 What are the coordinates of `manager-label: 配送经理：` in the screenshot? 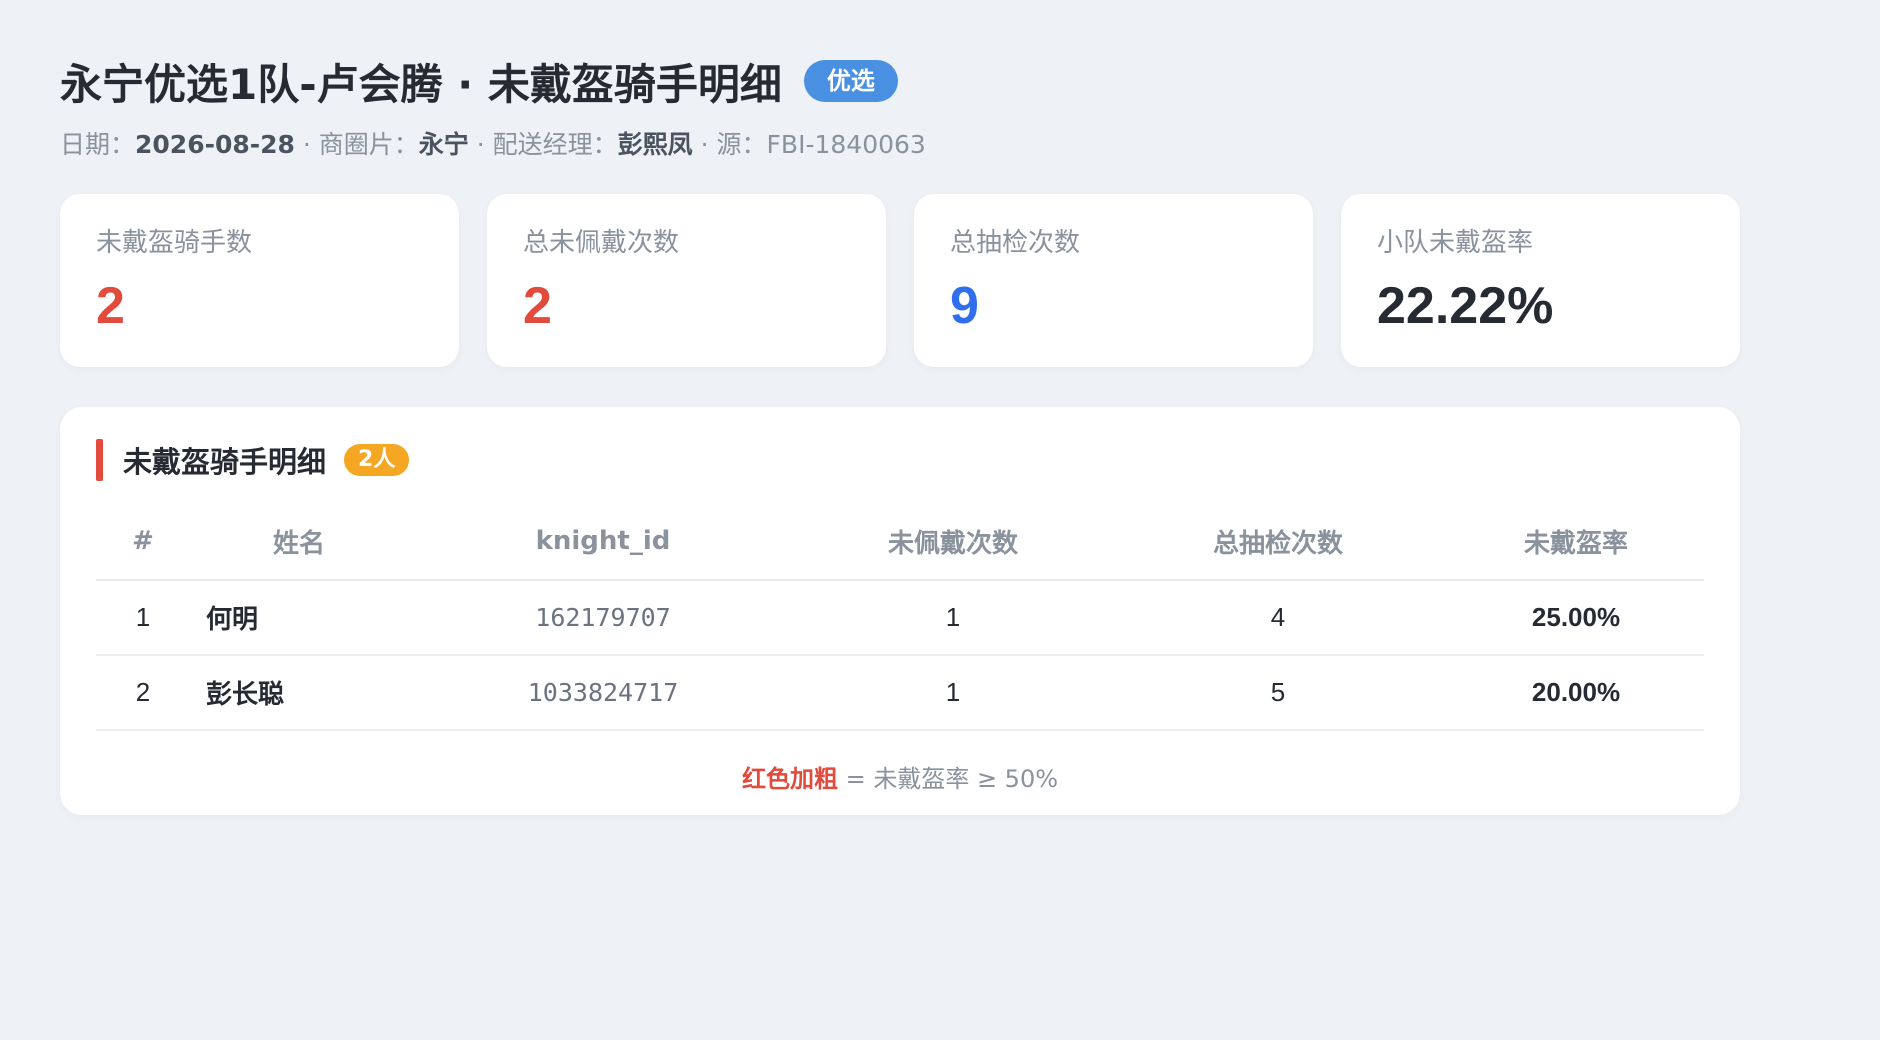 It's located at (555, 144).